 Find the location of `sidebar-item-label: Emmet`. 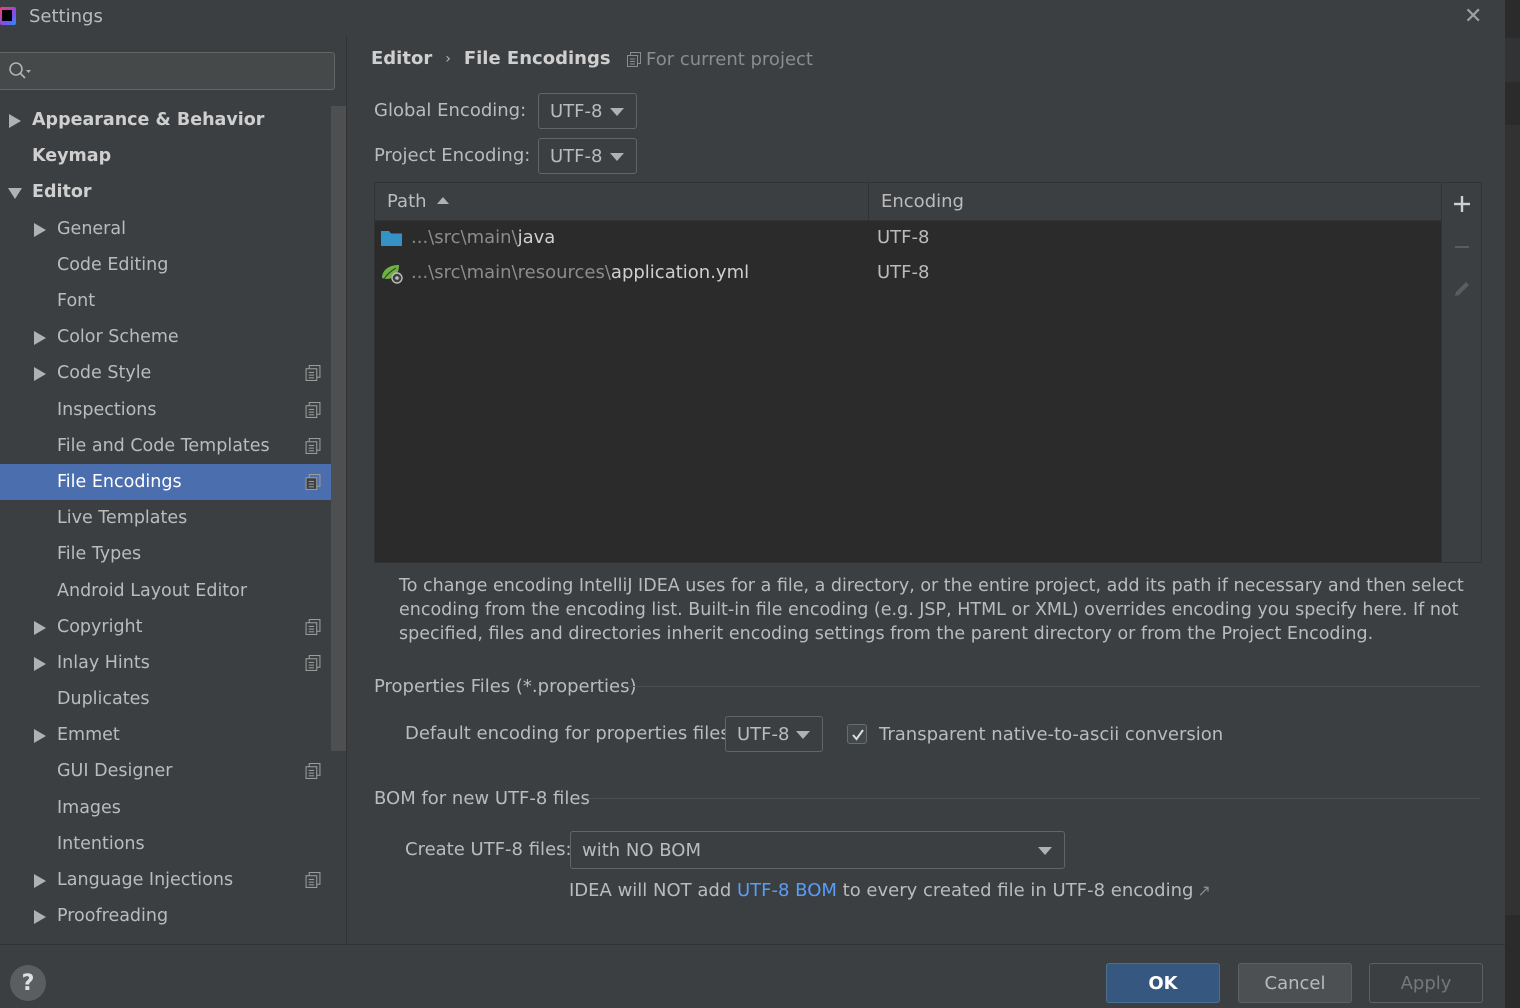

sidebar-item-label: Emmet is located at coordinates (88, 735).